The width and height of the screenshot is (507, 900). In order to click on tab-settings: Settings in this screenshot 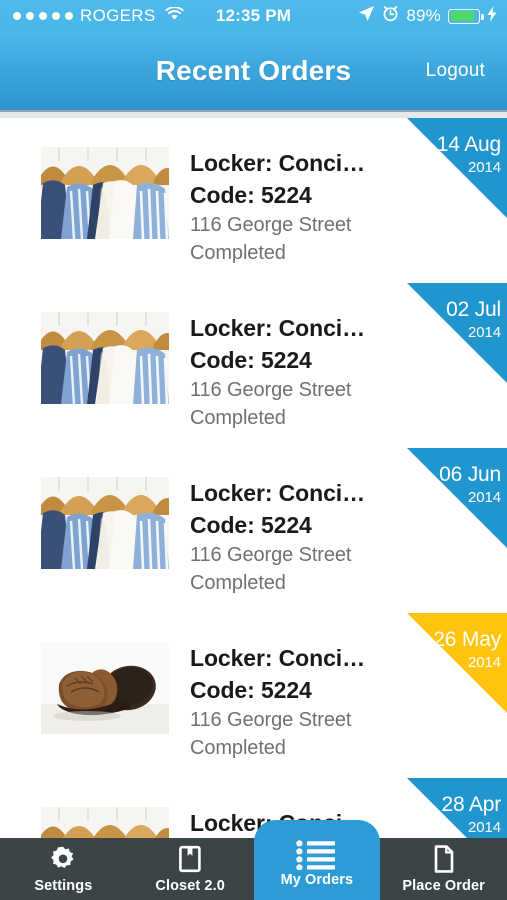, I will do `click(63, 869)`.